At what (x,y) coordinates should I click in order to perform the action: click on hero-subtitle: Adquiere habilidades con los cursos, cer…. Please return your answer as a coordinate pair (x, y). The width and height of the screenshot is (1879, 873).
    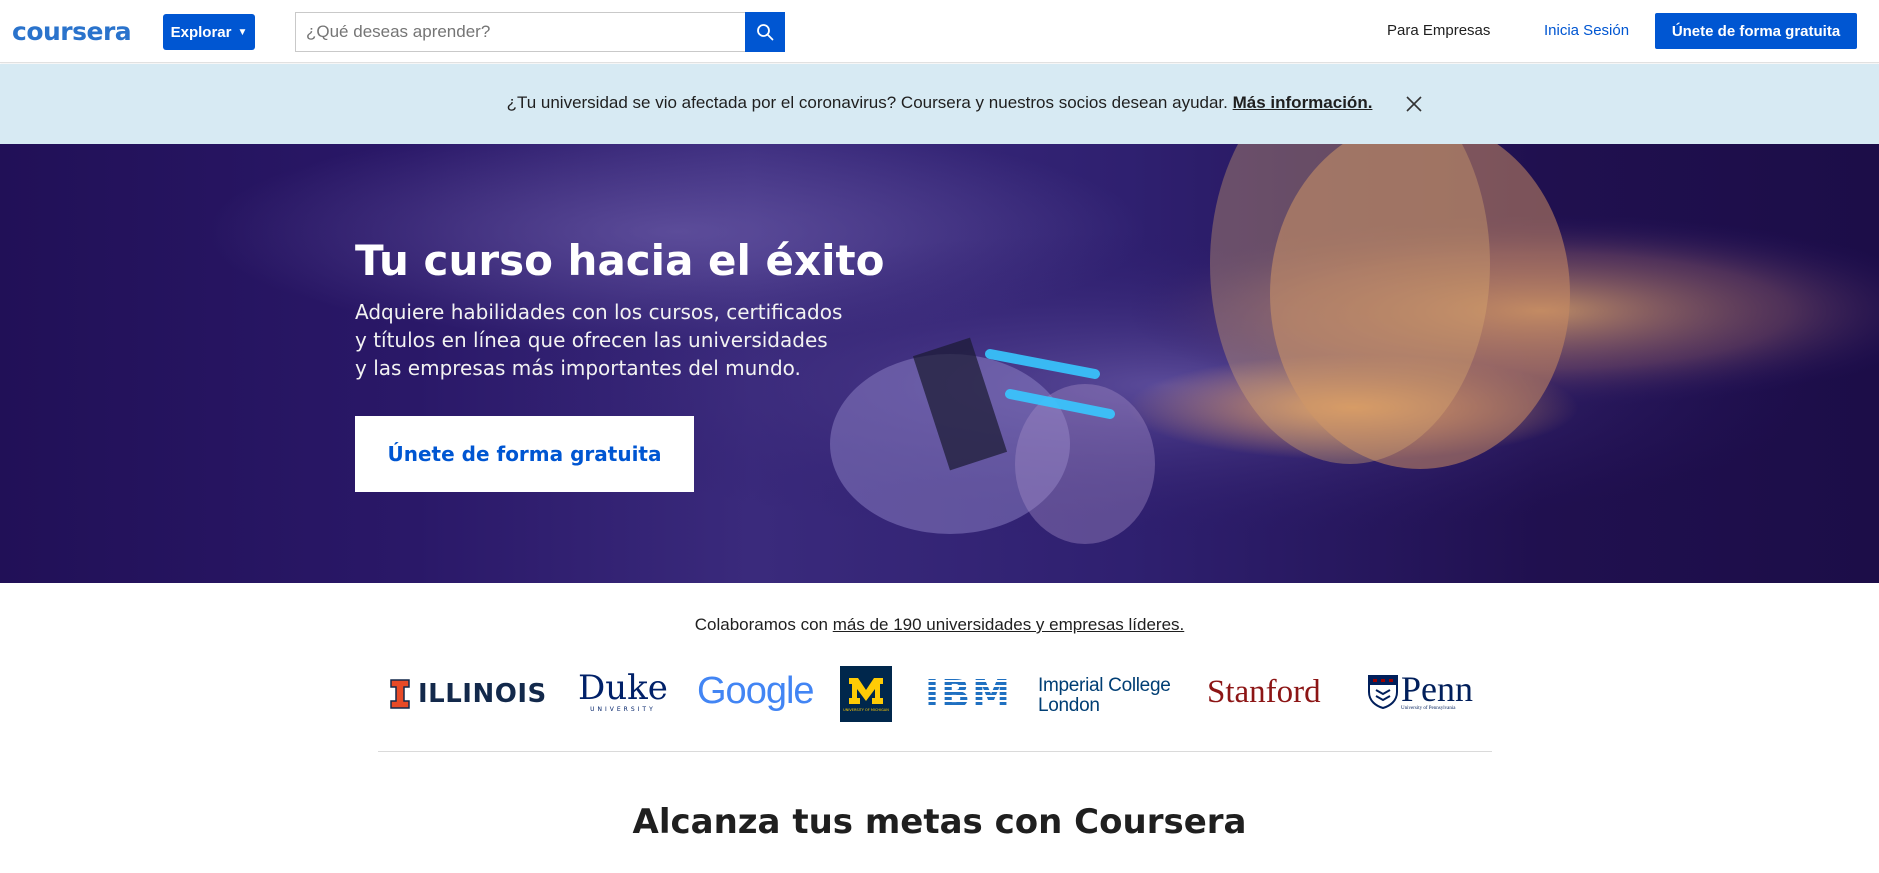
    Looking at the image, I should click on (599, 340).